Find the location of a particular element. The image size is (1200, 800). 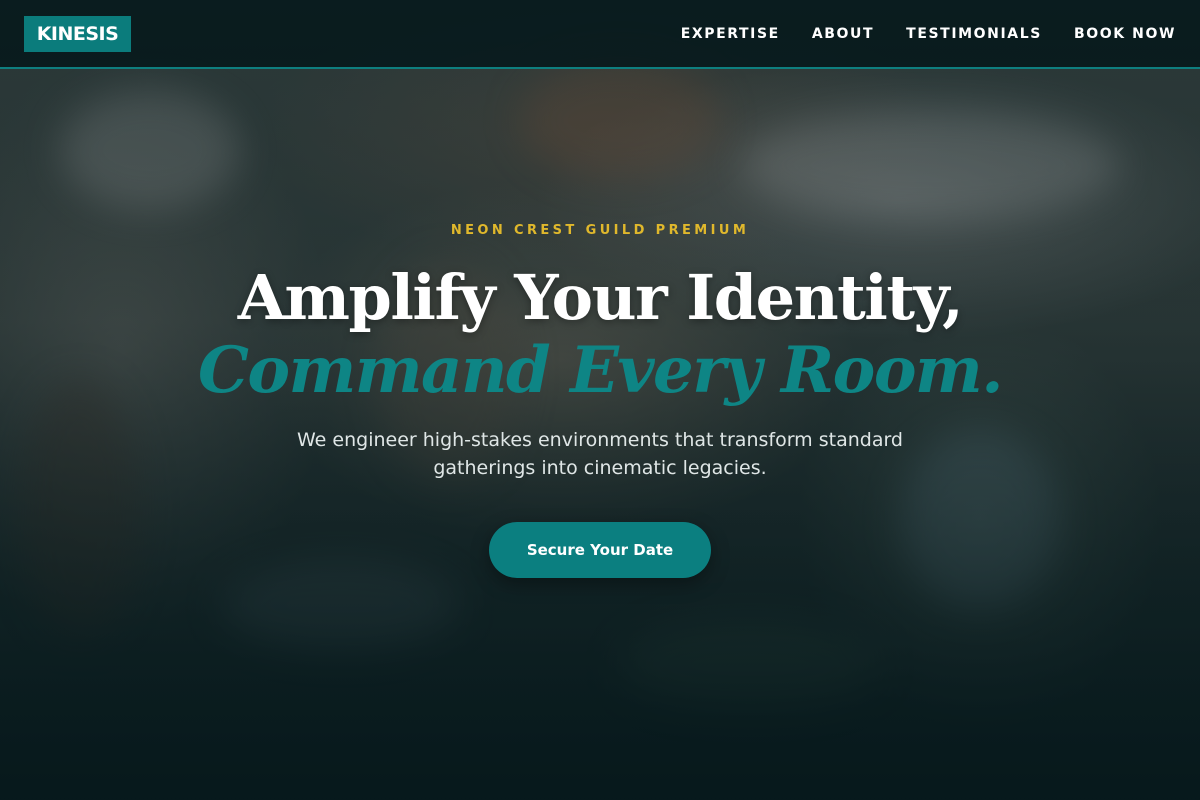

main-nav: EXPERTISE ABOUT TESTIMONIALS BOOK NOW is located at coordinates (928, 34).